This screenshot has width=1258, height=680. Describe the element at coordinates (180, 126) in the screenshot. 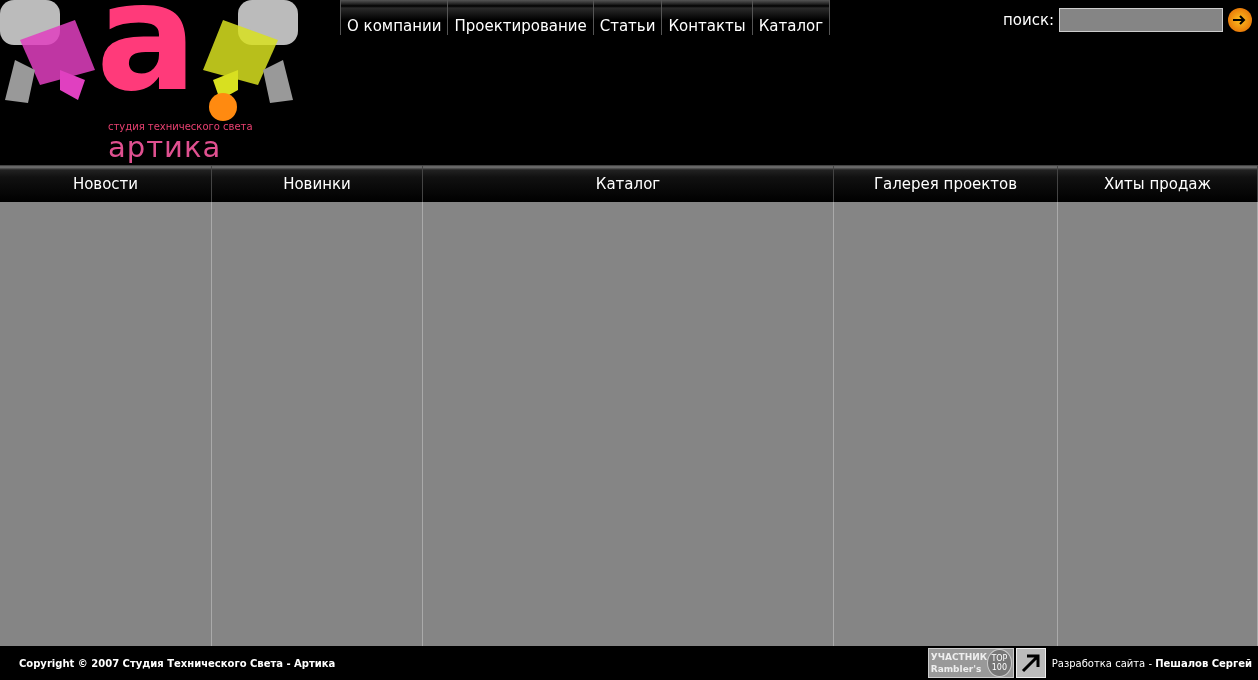

I see `logo-tagline: студия технического света` at that location.